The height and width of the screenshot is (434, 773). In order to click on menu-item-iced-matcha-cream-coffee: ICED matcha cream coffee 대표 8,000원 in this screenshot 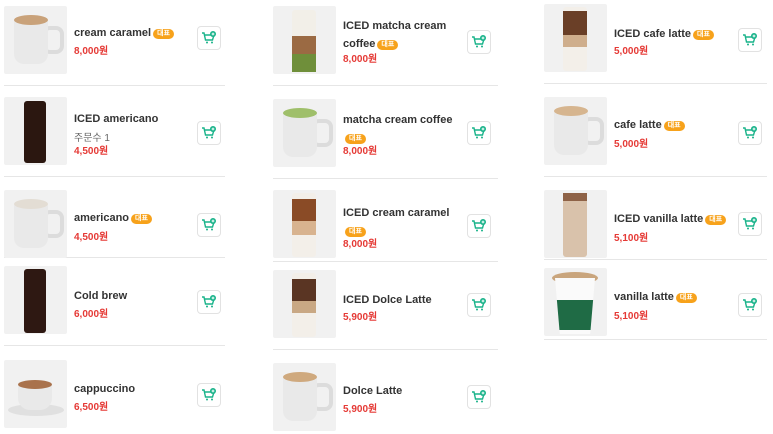, I will do `click(385, 46)`.